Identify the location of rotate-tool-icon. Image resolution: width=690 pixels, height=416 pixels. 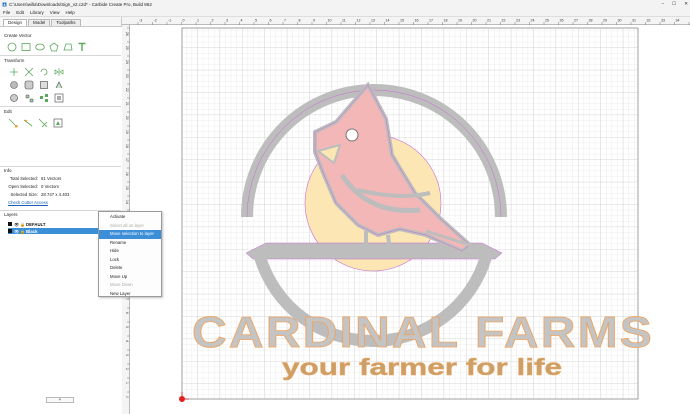
(44, 72).